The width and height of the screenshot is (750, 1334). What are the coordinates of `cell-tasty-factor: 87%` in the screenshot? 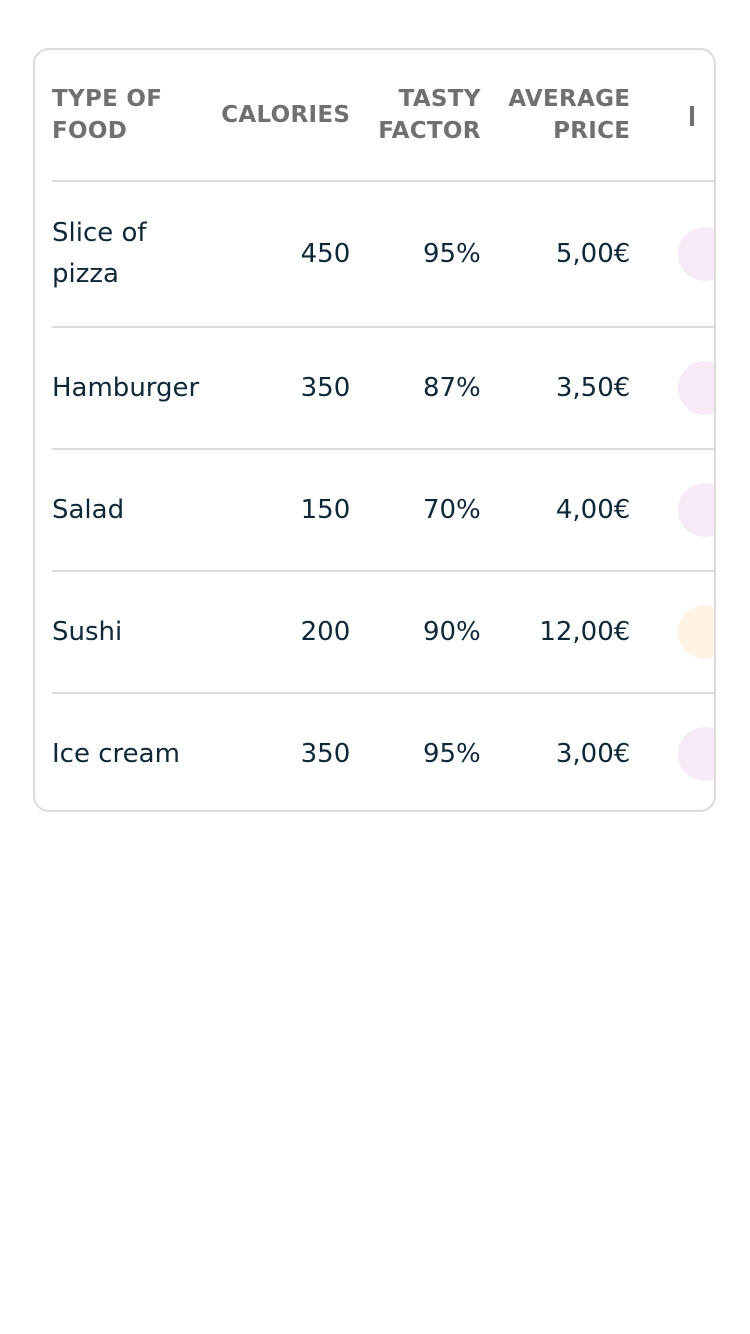 It's located at (415, 388).